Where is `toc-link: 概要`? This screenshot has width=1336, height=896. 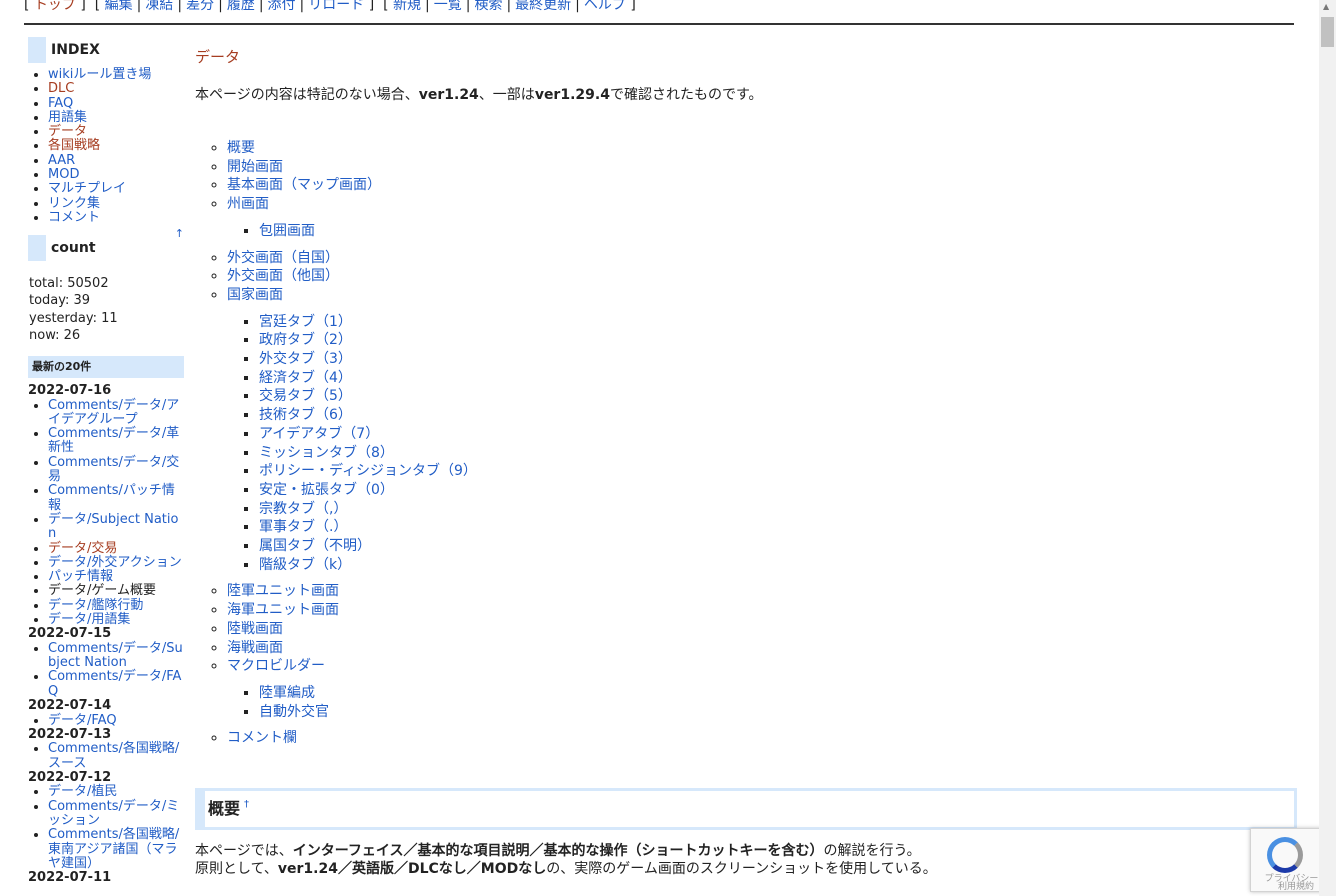
toc-link: 概要 is located at coordinates (241, 148).